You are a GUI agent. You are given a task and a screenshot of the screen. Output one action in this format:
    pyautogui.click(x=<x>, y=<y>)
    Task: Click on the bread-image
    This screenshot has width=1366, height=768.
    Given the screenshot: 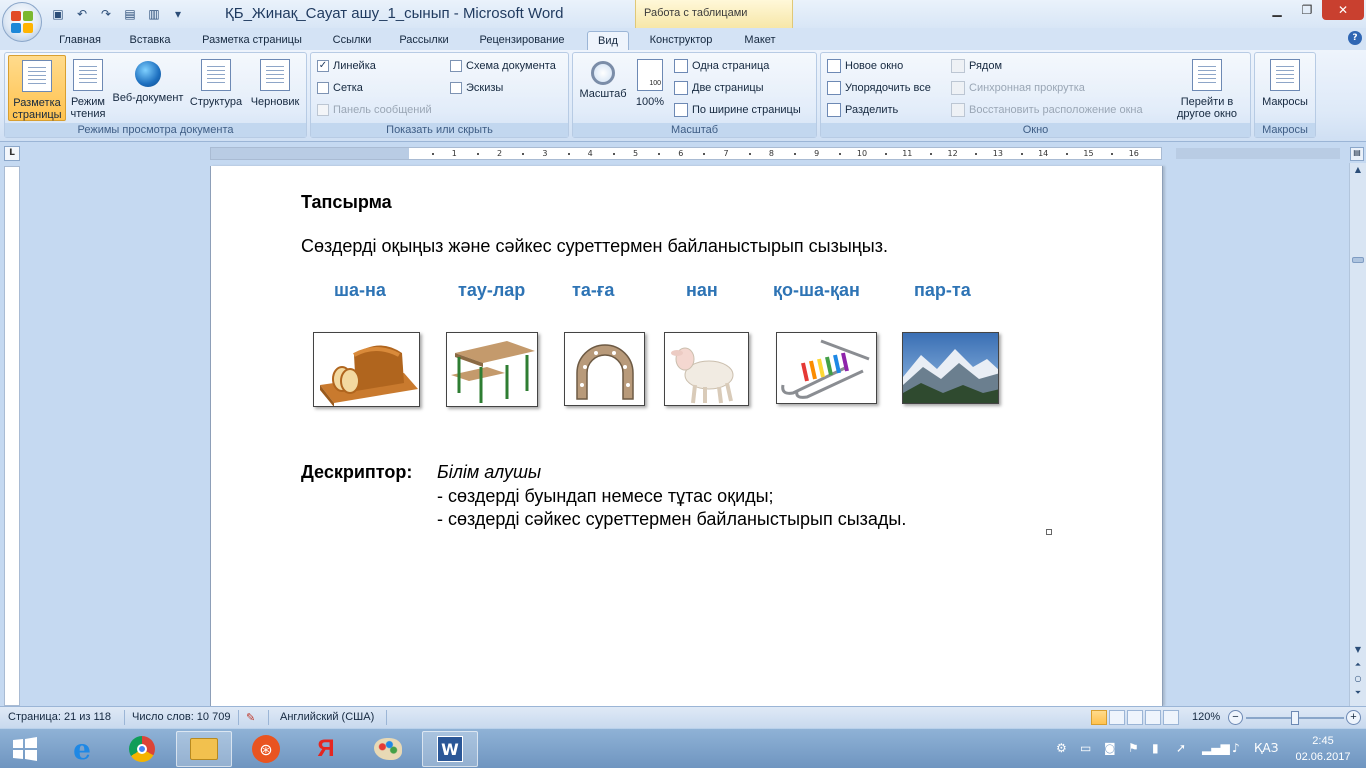 What is the action you would take?
    pyautogui.click(x=366, y=369)
    